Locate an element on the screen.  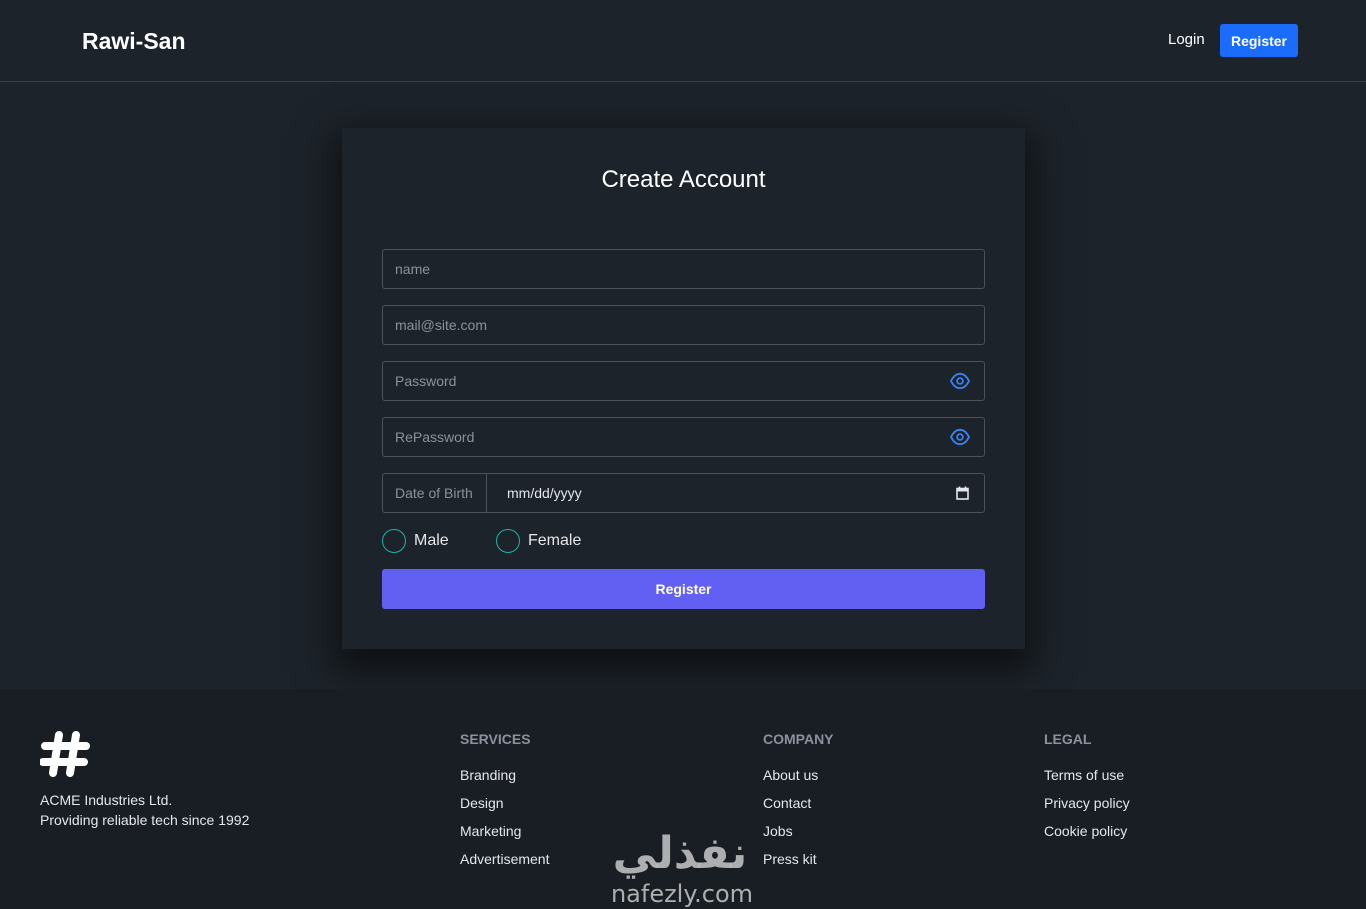
footer-link-branding: Branding is located at coordinates (504, 781).